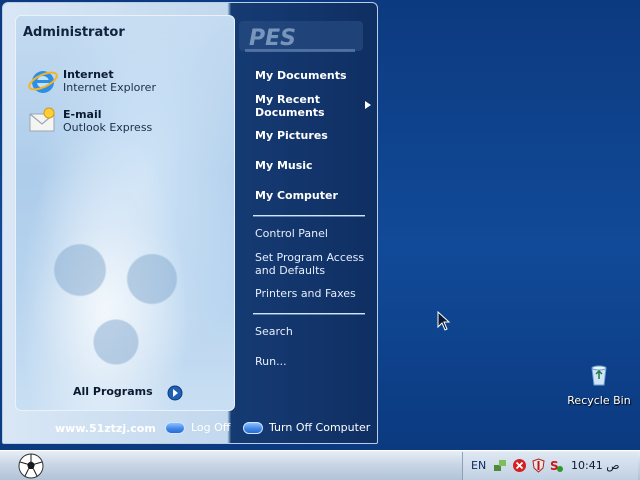  Describe the element at coordinates (175, 428) in the screenshot. I see `log-off-icon` at that location.